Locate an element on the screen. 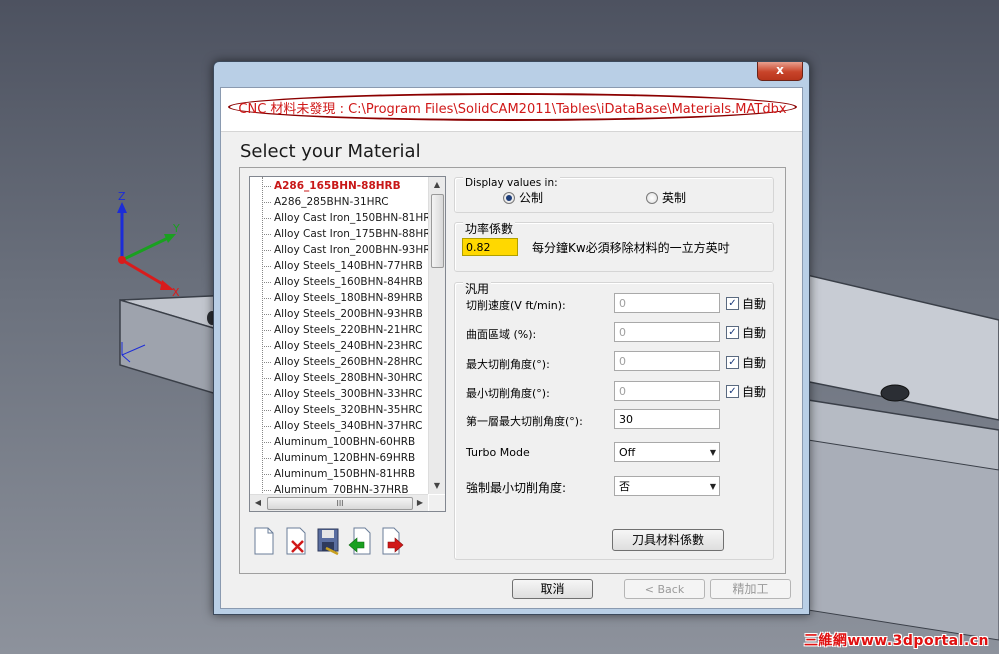 Image resolution: width=999 pixels, height=654 pixels. first-layer-angle-label: 第一層最大切削角度(°): is located at coordinates (524, 421).